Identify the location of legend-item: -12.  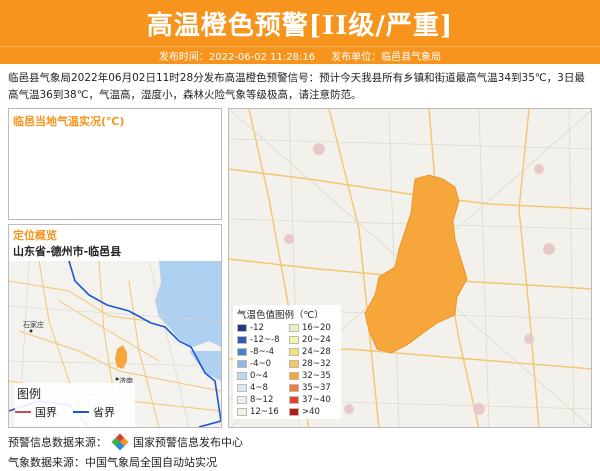
(261, 328).